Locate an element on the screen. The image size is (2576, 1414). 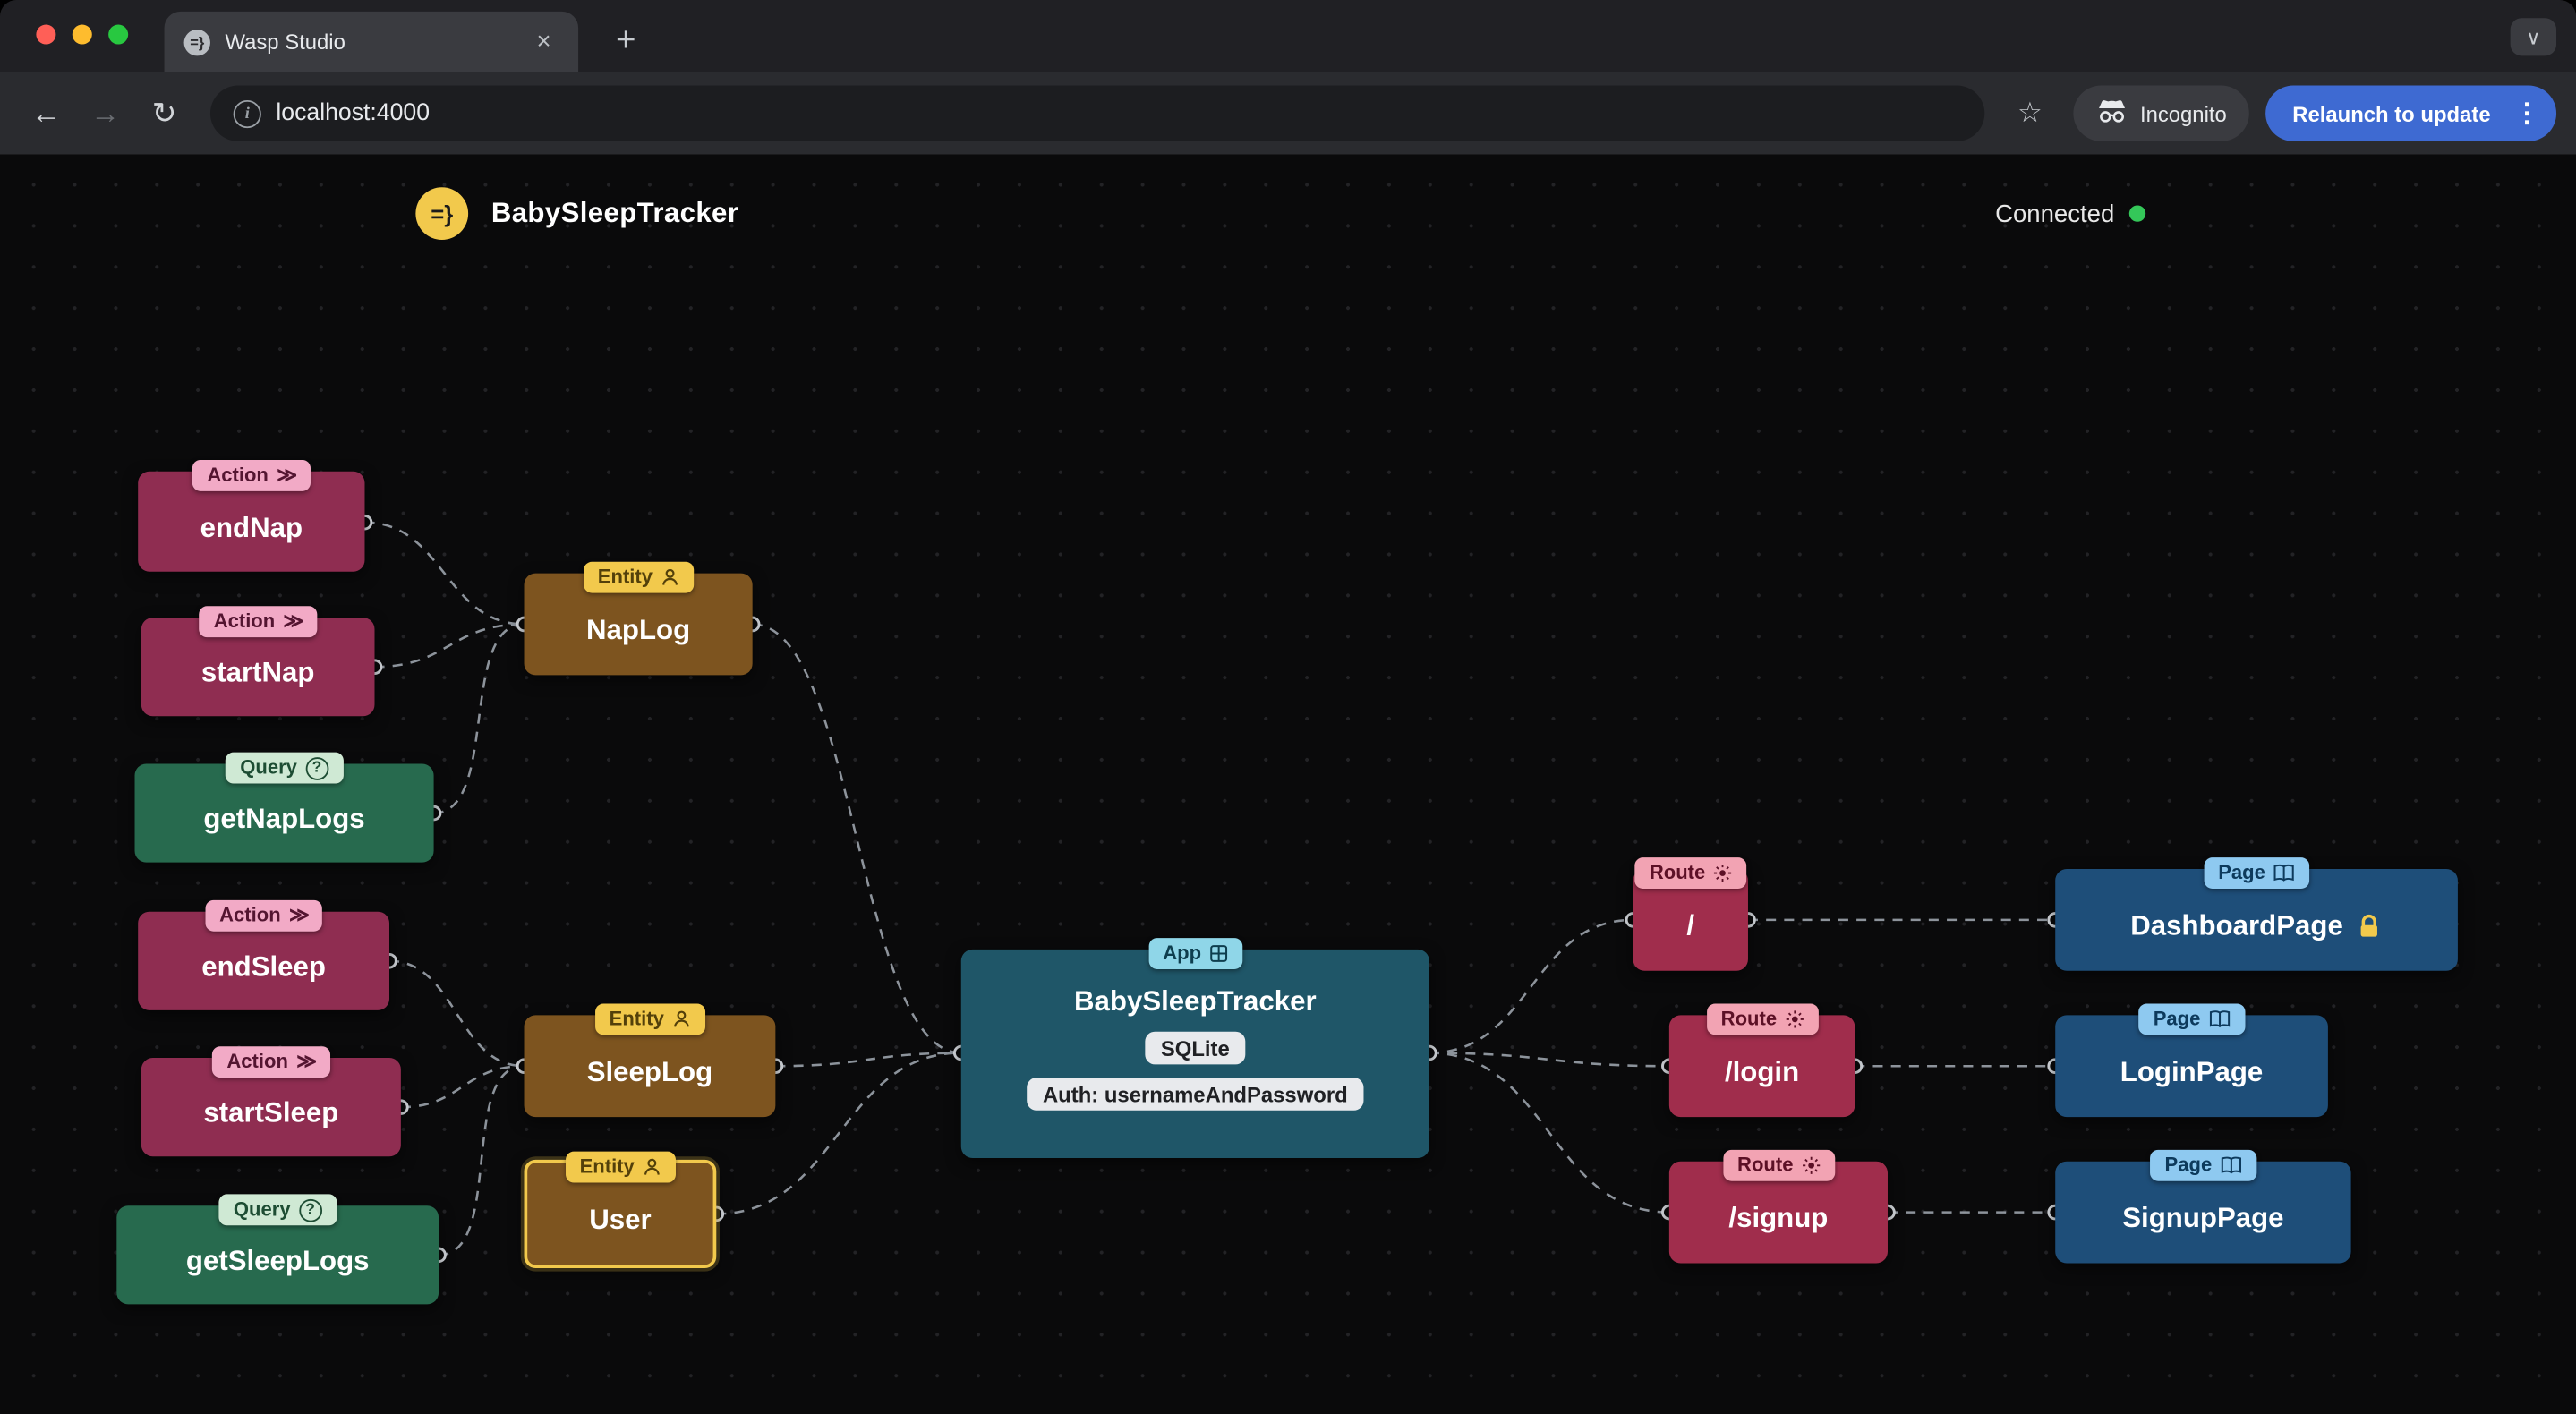
node-title: / is located at coordinates (1690, 925).